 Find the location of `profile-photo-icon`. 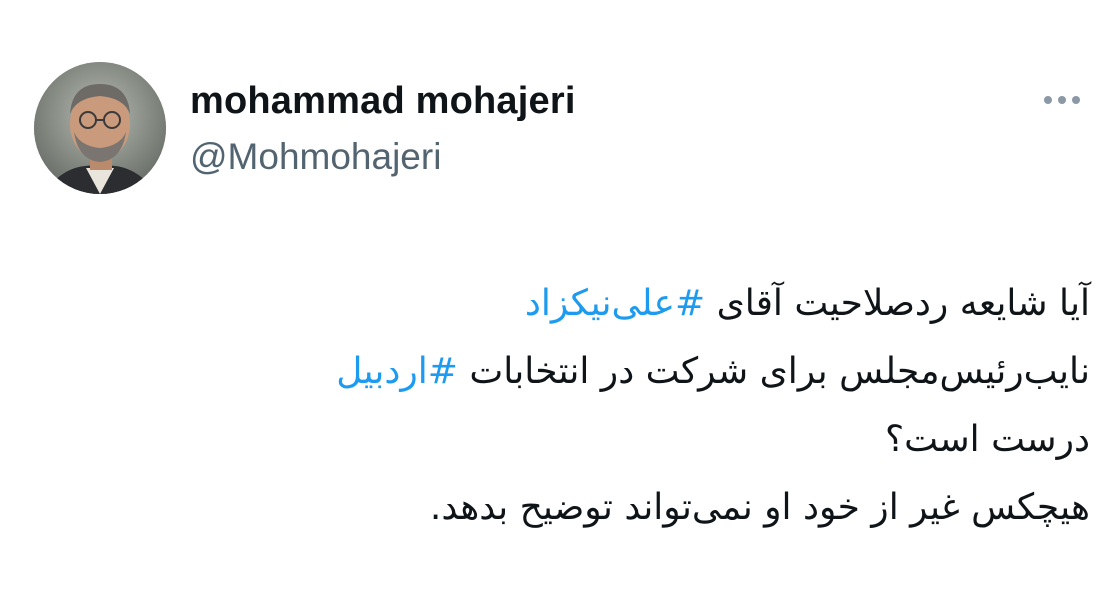

profile-photo-icon is located at coordinates (100, 128).